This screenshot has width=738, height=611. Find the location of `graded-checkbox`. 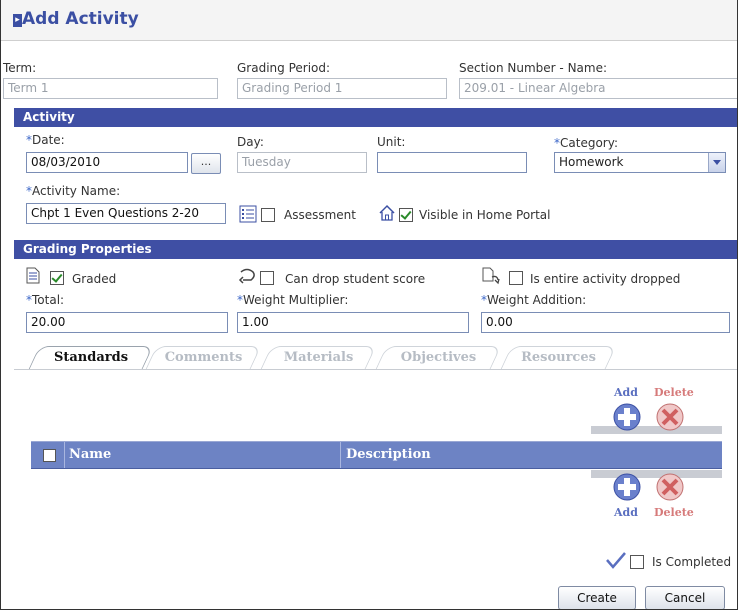

graded-checkbox is located at coordinates (57, 278).